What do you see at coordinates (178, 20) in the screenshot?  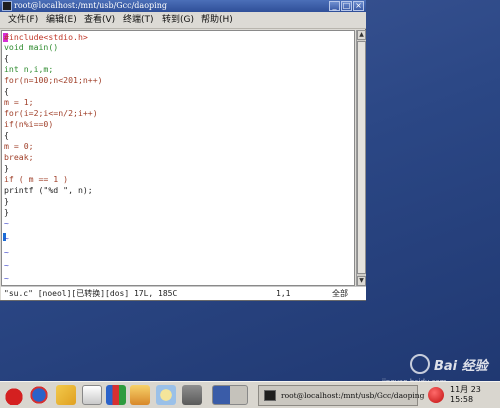 I see `menu-goto: 转到(G)` at bounding box center [178, 20].